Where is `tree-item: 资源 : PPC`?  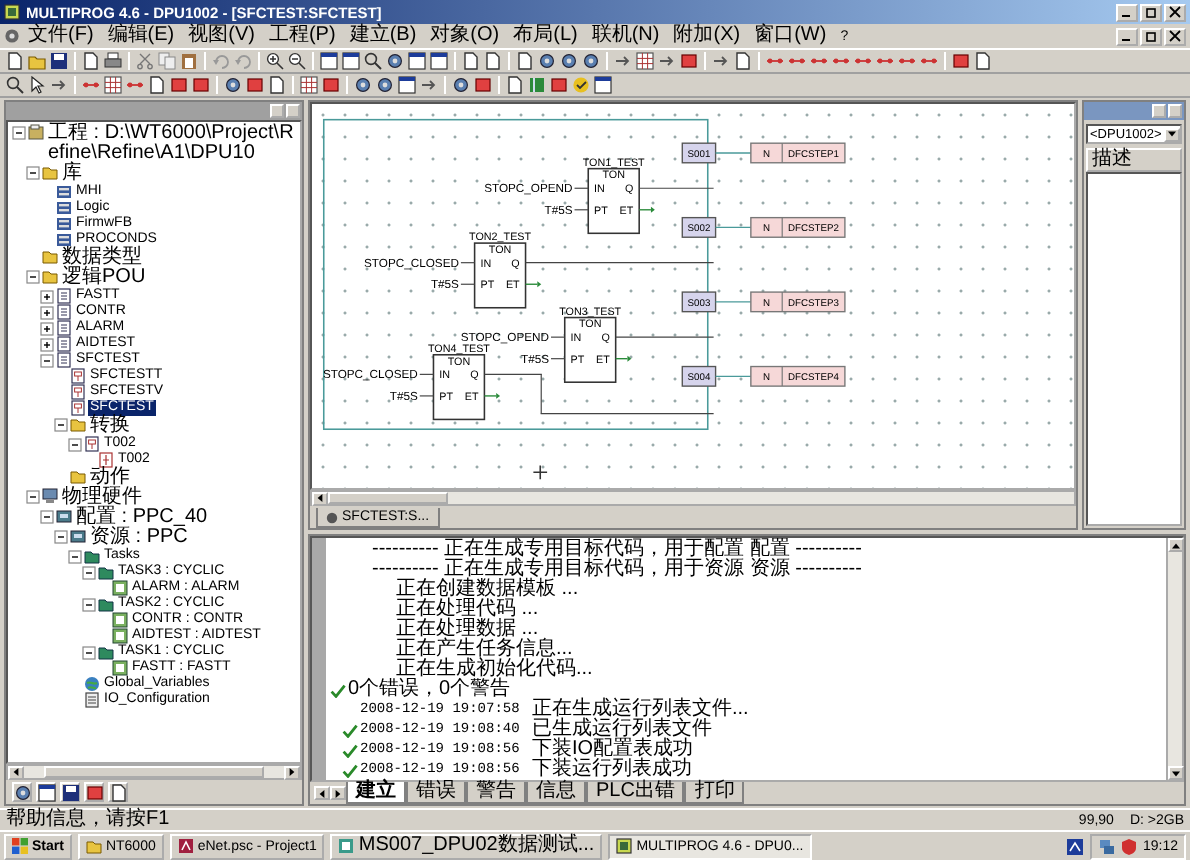 tree-item: 资源 : PPC is located at coordinates (139, 538).